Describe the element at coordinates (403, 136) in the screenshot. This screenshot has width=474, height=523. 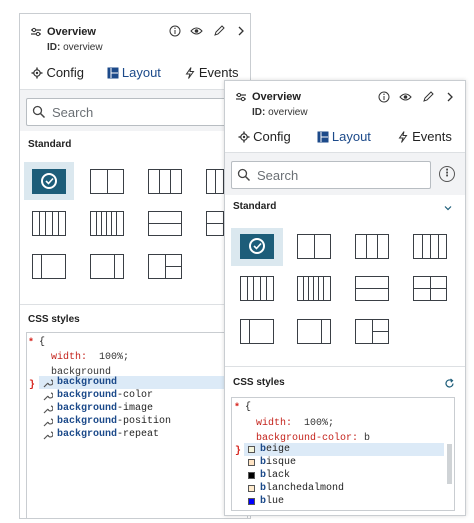
I see `lightning-icon` at that location.